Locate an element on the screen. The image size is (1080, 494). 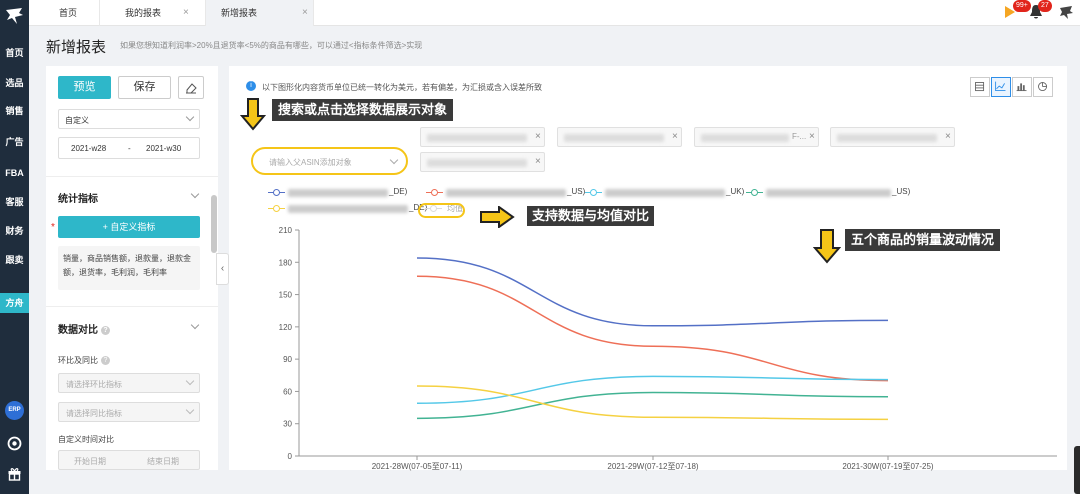
chevron-left-icon: ‹ is located at coordinates (222, 268).